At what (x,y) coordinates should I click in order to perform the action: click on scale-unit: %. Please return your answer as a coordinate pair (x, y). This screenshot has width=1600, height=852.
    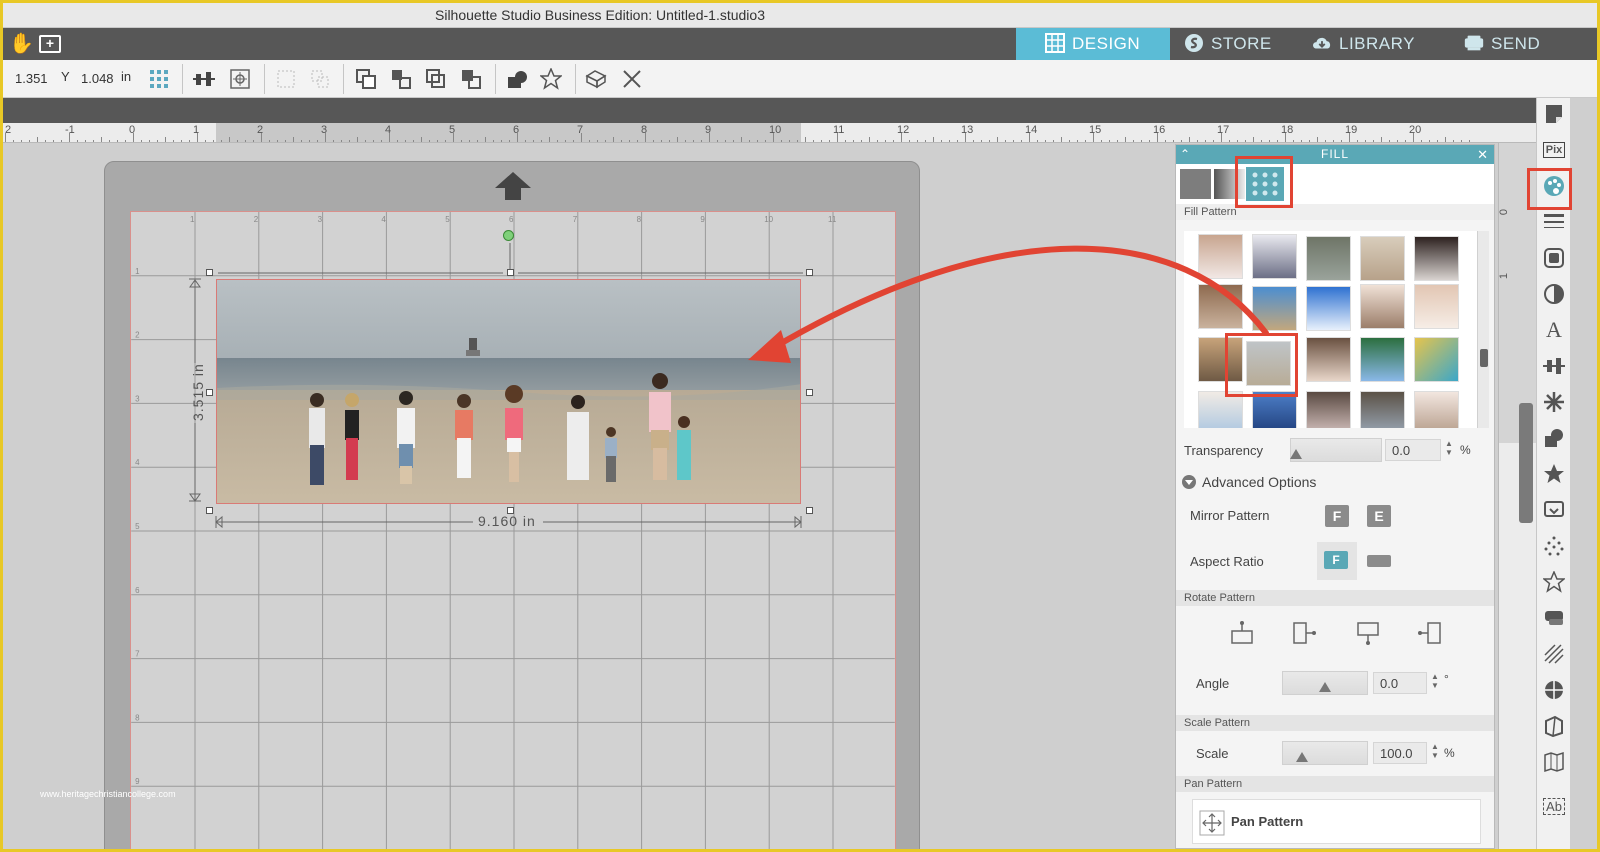
    Looking at the image, I should click on (1449, 753).